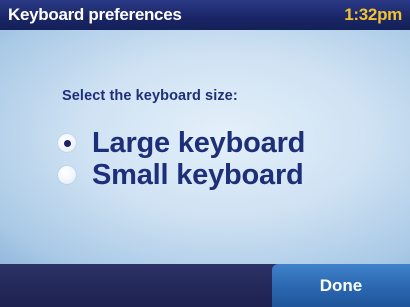 The height and width of the screenshot is (307, 410). I want to click on option-small-keyboard: Small keyboard, so click(181, 175).